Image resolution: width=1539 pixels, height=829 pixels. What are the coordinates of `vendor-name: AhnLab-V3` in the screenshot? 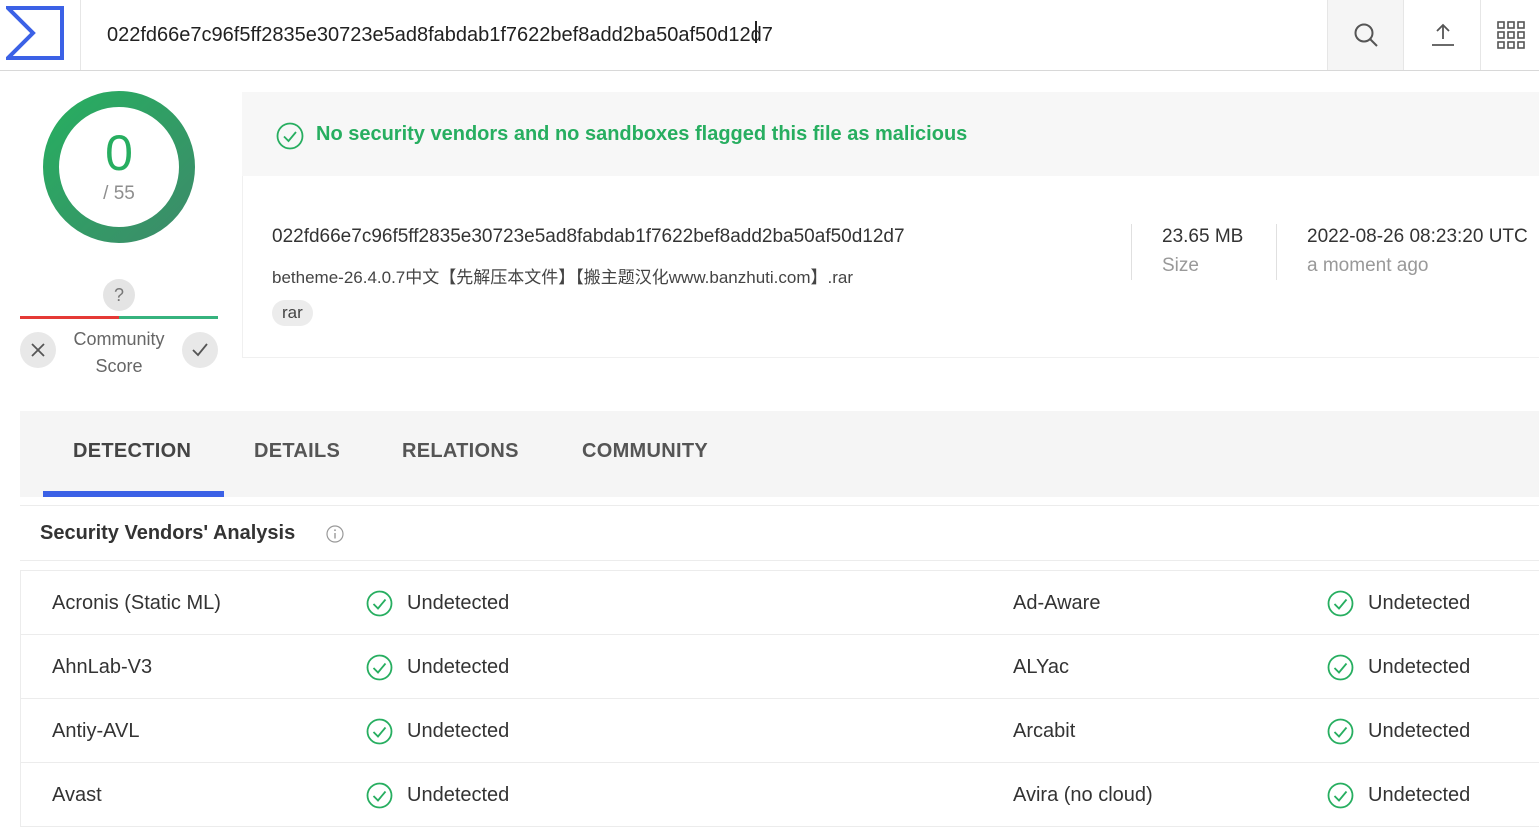 It's located at (102, 667).